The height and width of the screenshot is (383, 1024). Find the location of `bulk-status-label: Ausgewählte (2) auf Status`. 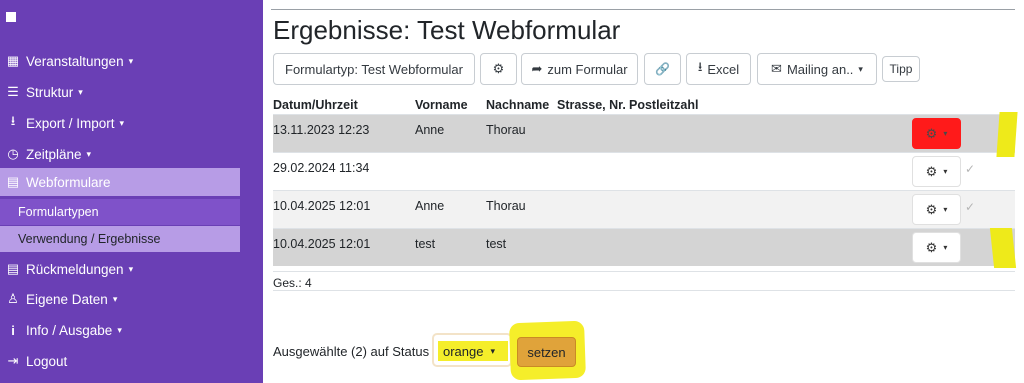

bulk-status-label: Ausgewählte (2) auf Status is located at coordinates (351, 351).